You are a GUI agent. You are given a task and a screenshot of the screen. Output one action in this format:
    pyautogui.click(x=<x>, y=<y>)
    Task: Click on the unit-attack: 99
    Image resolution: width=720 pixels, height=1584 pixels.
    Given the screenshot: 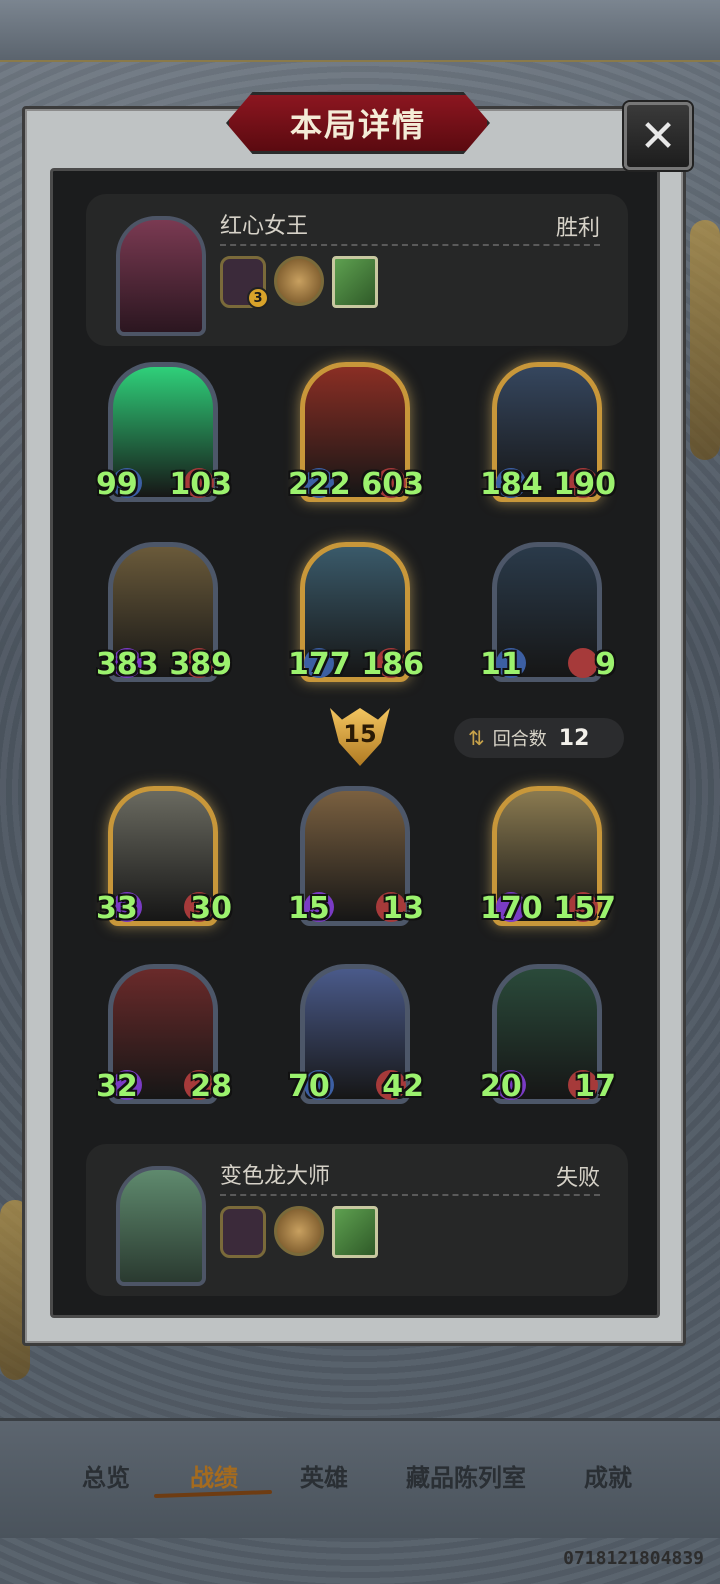 What is the action you would take?
    pyautogui.click(x=117, y=484)
    